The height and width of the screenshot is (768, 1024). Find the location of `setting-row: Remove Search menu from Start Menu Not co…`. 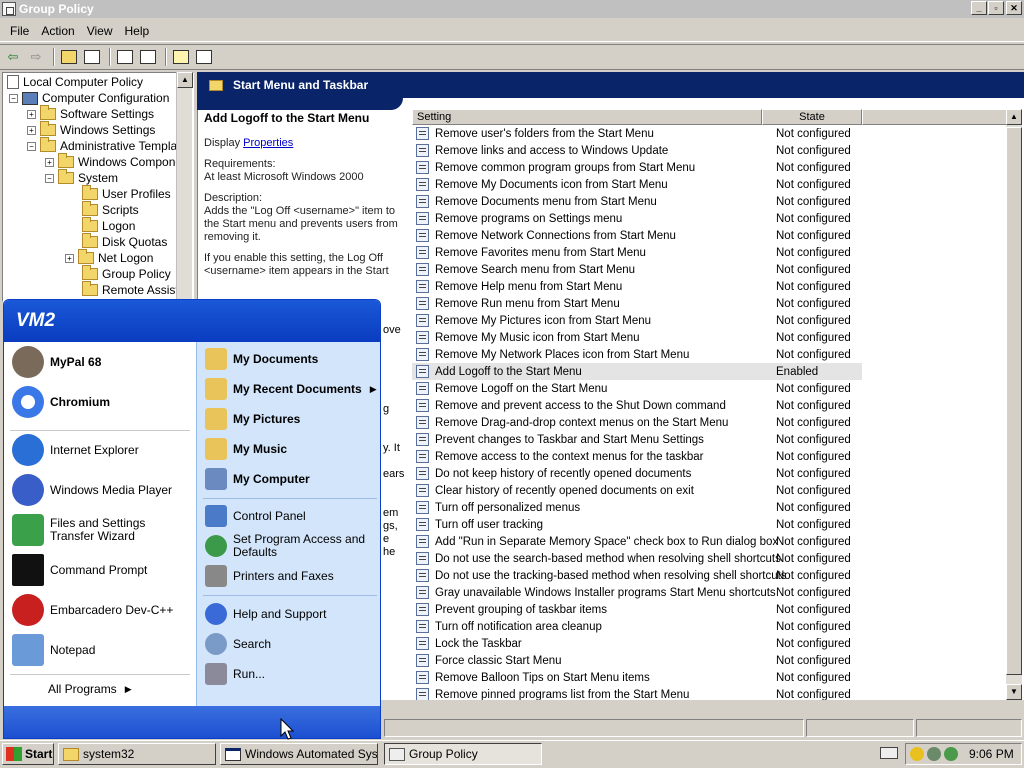

setting-row: Remove Search menu from Start Menu Not co… is located at coordinates (637, 269).